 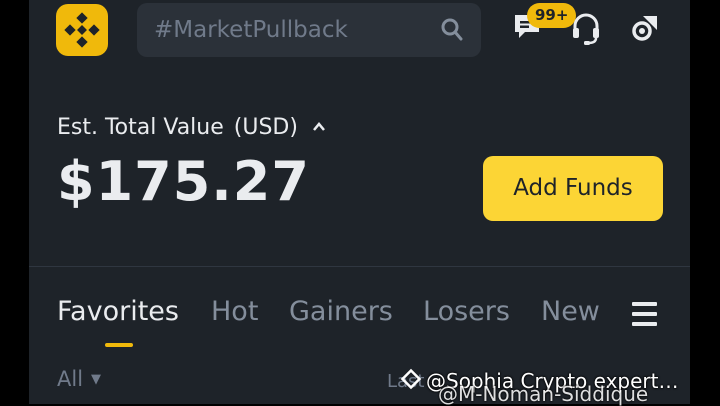 I want to click on chevron-up-icon, so click(x=318, y=124).